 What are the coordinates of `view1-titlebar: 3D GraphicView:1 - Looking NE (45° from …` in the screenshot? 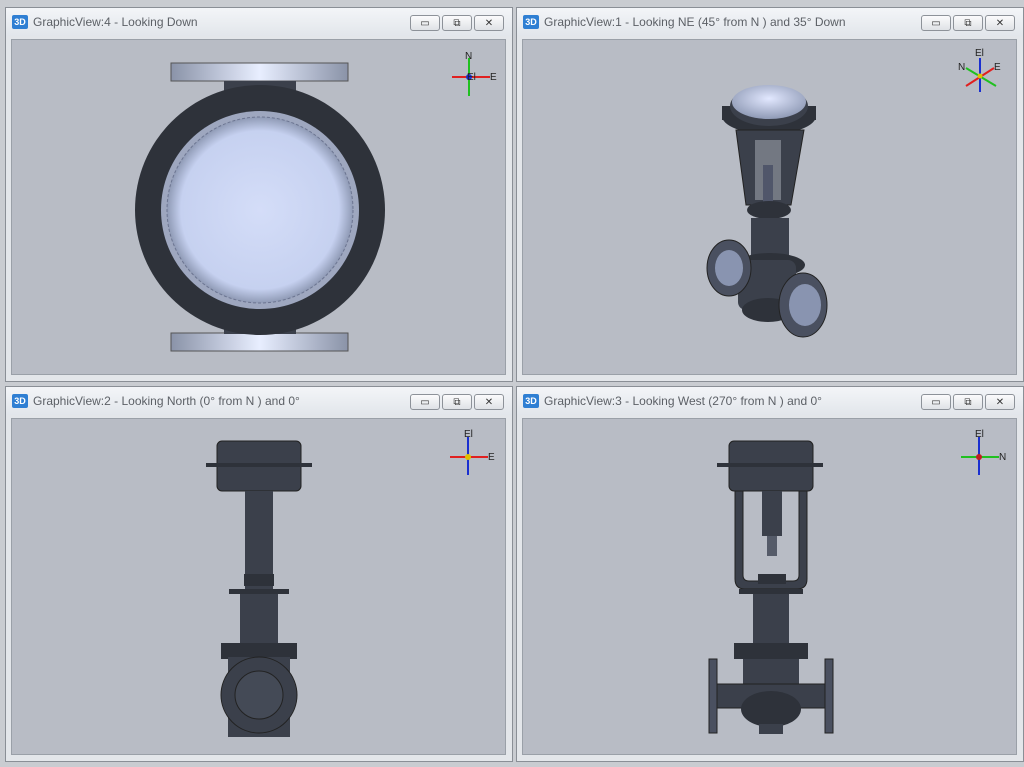 It's located at (770, 22).